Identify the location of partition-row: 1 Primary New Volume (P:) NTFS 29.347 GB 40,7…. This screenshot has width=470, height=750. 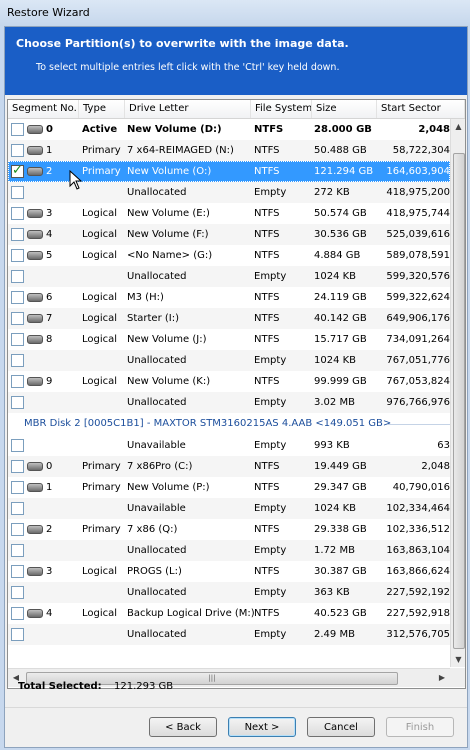
(229, 487).